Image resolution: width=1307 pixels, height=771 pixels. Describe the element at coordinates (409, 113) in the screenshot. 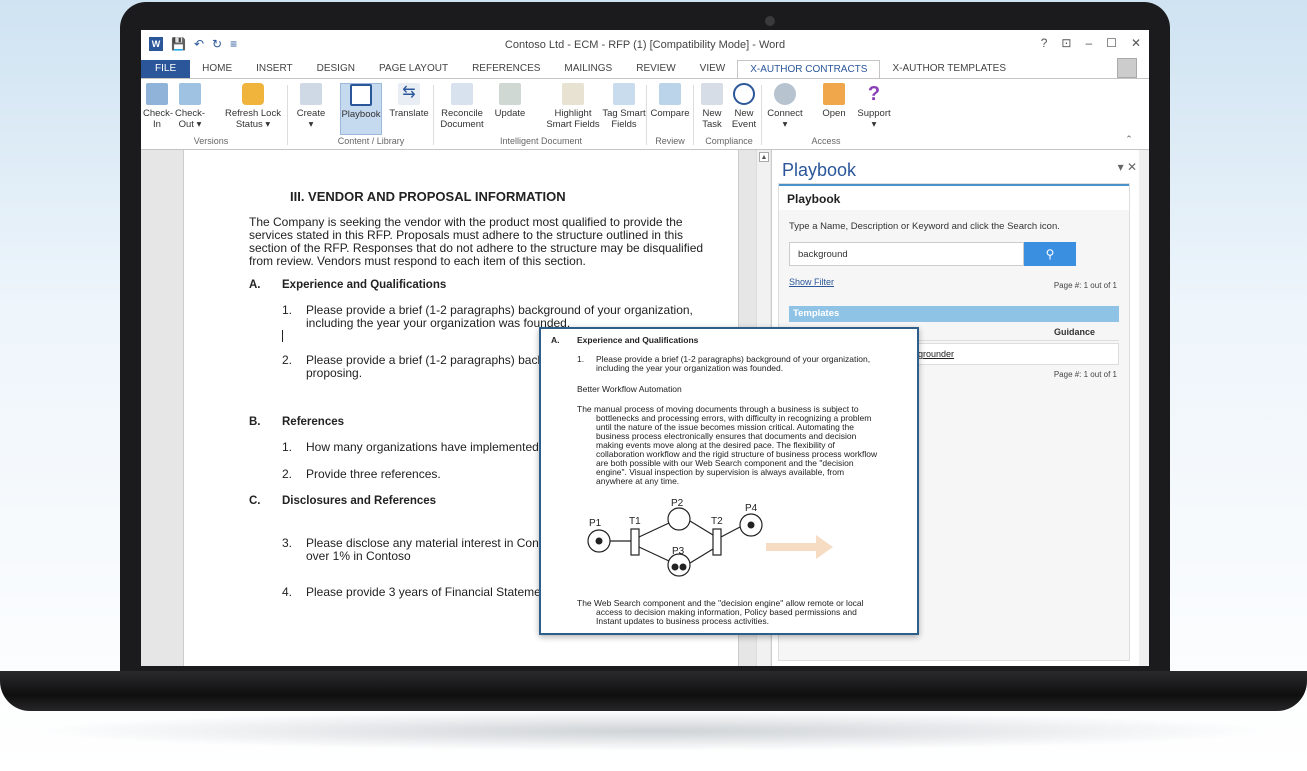

I see `translate-label: Translate` at that location.